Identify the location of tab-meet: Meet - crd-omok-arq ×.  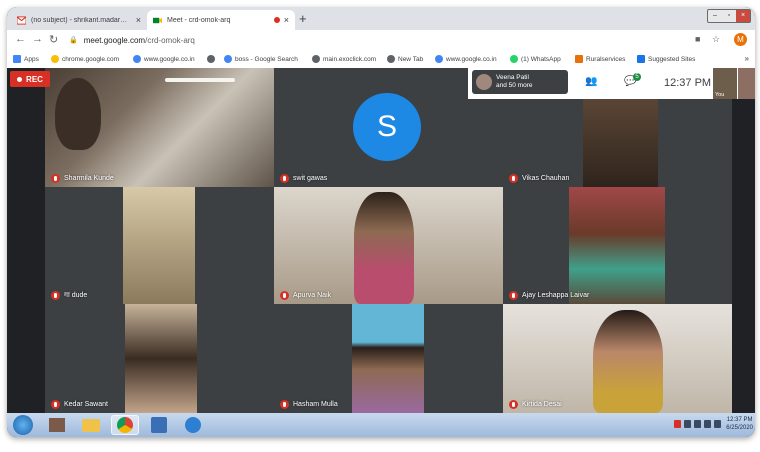
(221, 20).